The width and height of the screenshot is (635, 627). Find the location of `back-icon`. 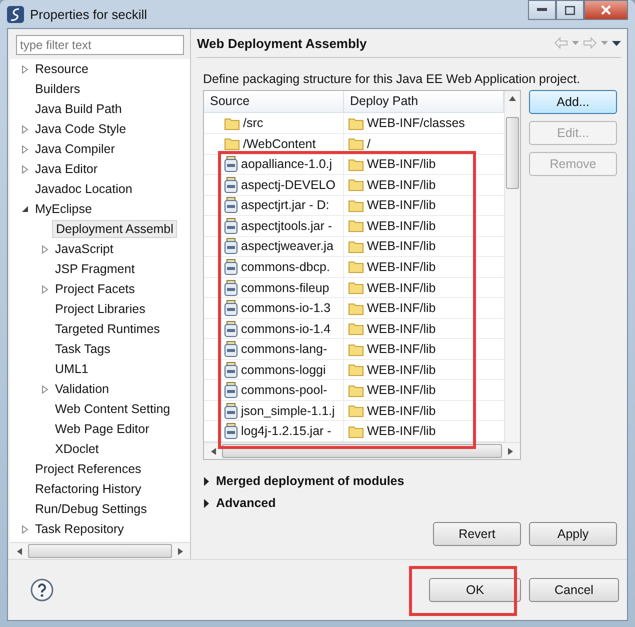

back-icon is located at coordinates (561, 43).